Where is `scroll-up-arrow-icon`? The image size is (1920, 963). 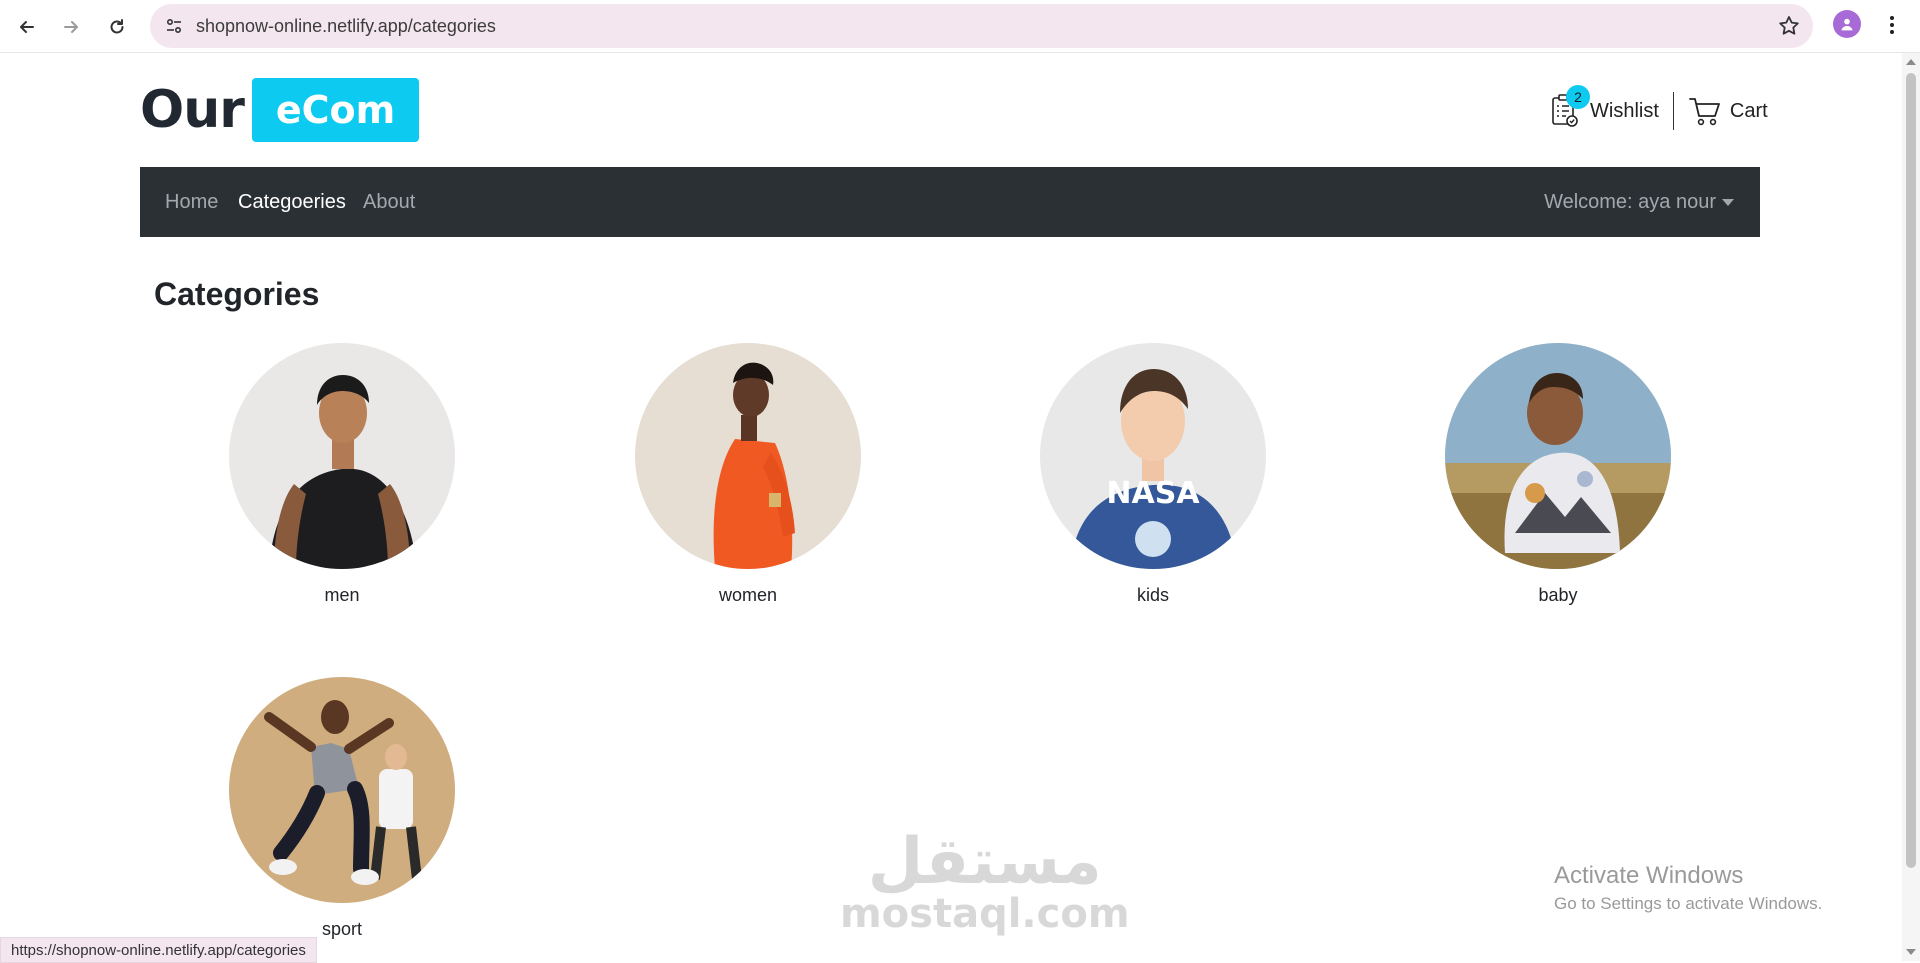 scroll-up-arrow-icon is located at coordinates (1911, 62).